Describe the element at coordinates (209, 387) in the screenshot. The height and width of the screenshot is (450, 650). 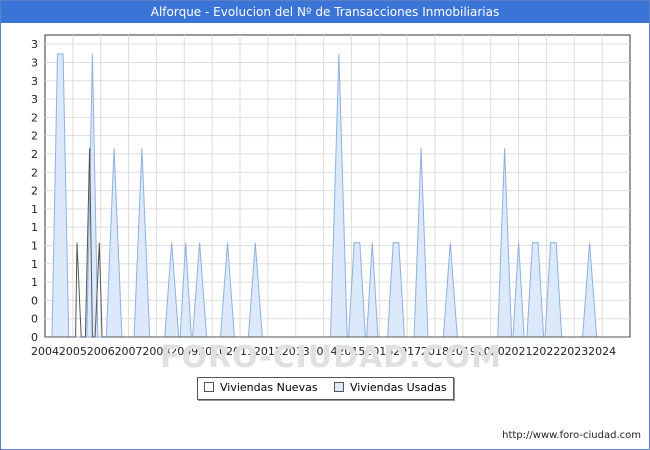
I see `legend-swatch-nuevas` at that location.